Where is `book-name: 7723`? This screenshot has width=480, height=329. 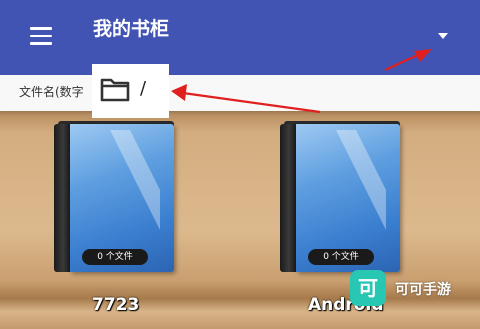 book-name: 7723 is located at coordinates (116, 305).